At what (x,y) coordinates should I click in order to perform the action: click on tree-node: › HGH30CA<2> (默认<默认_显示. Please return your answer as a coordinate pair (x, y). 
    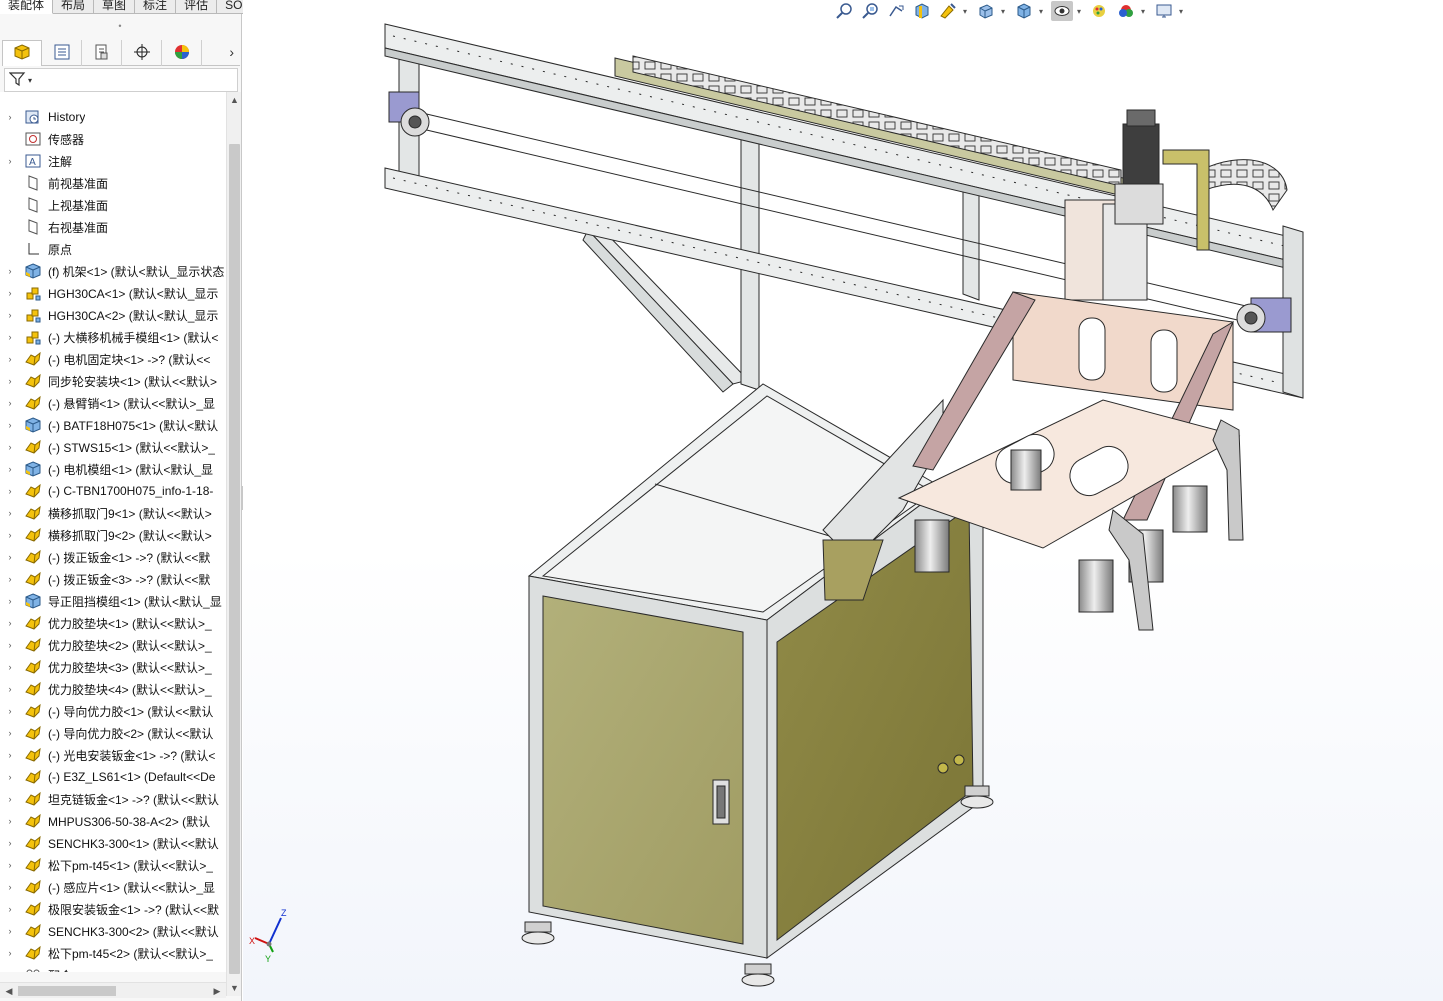
    Looking at the image, I should click on (113, 315).